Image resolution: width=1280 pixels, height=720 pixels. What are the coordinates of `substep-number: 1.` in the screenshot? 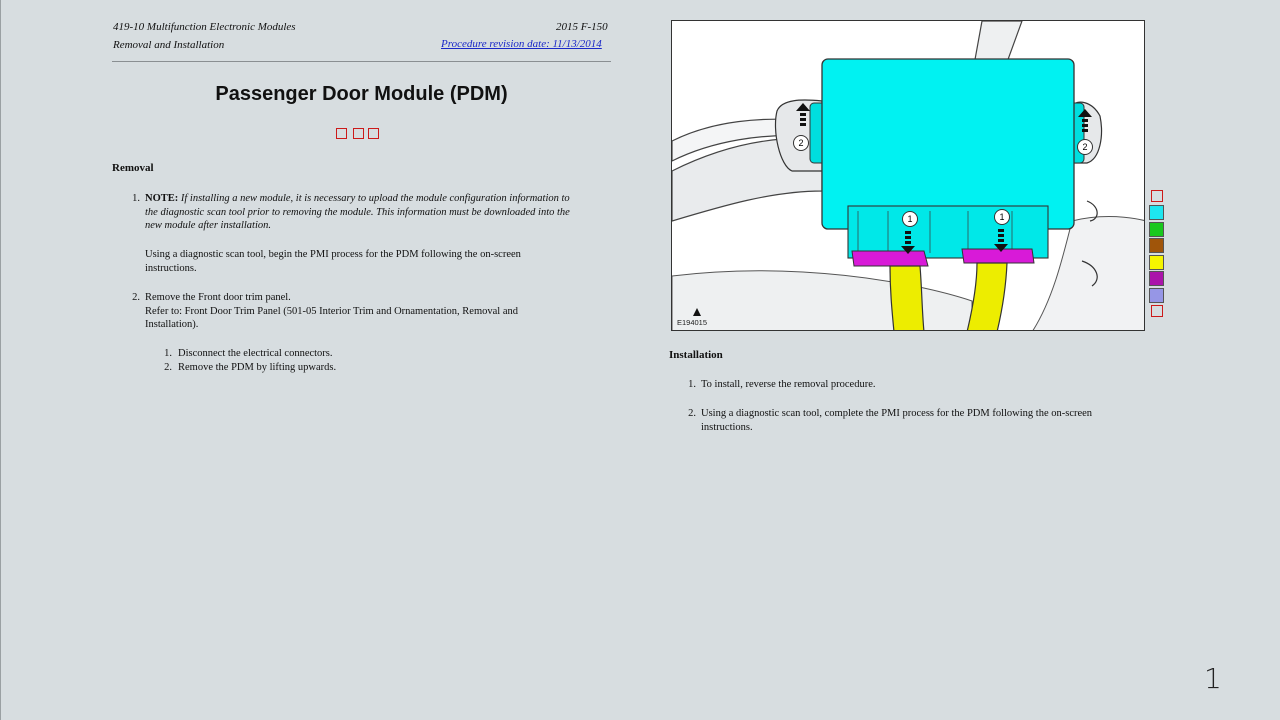 It's located at (168, 353).